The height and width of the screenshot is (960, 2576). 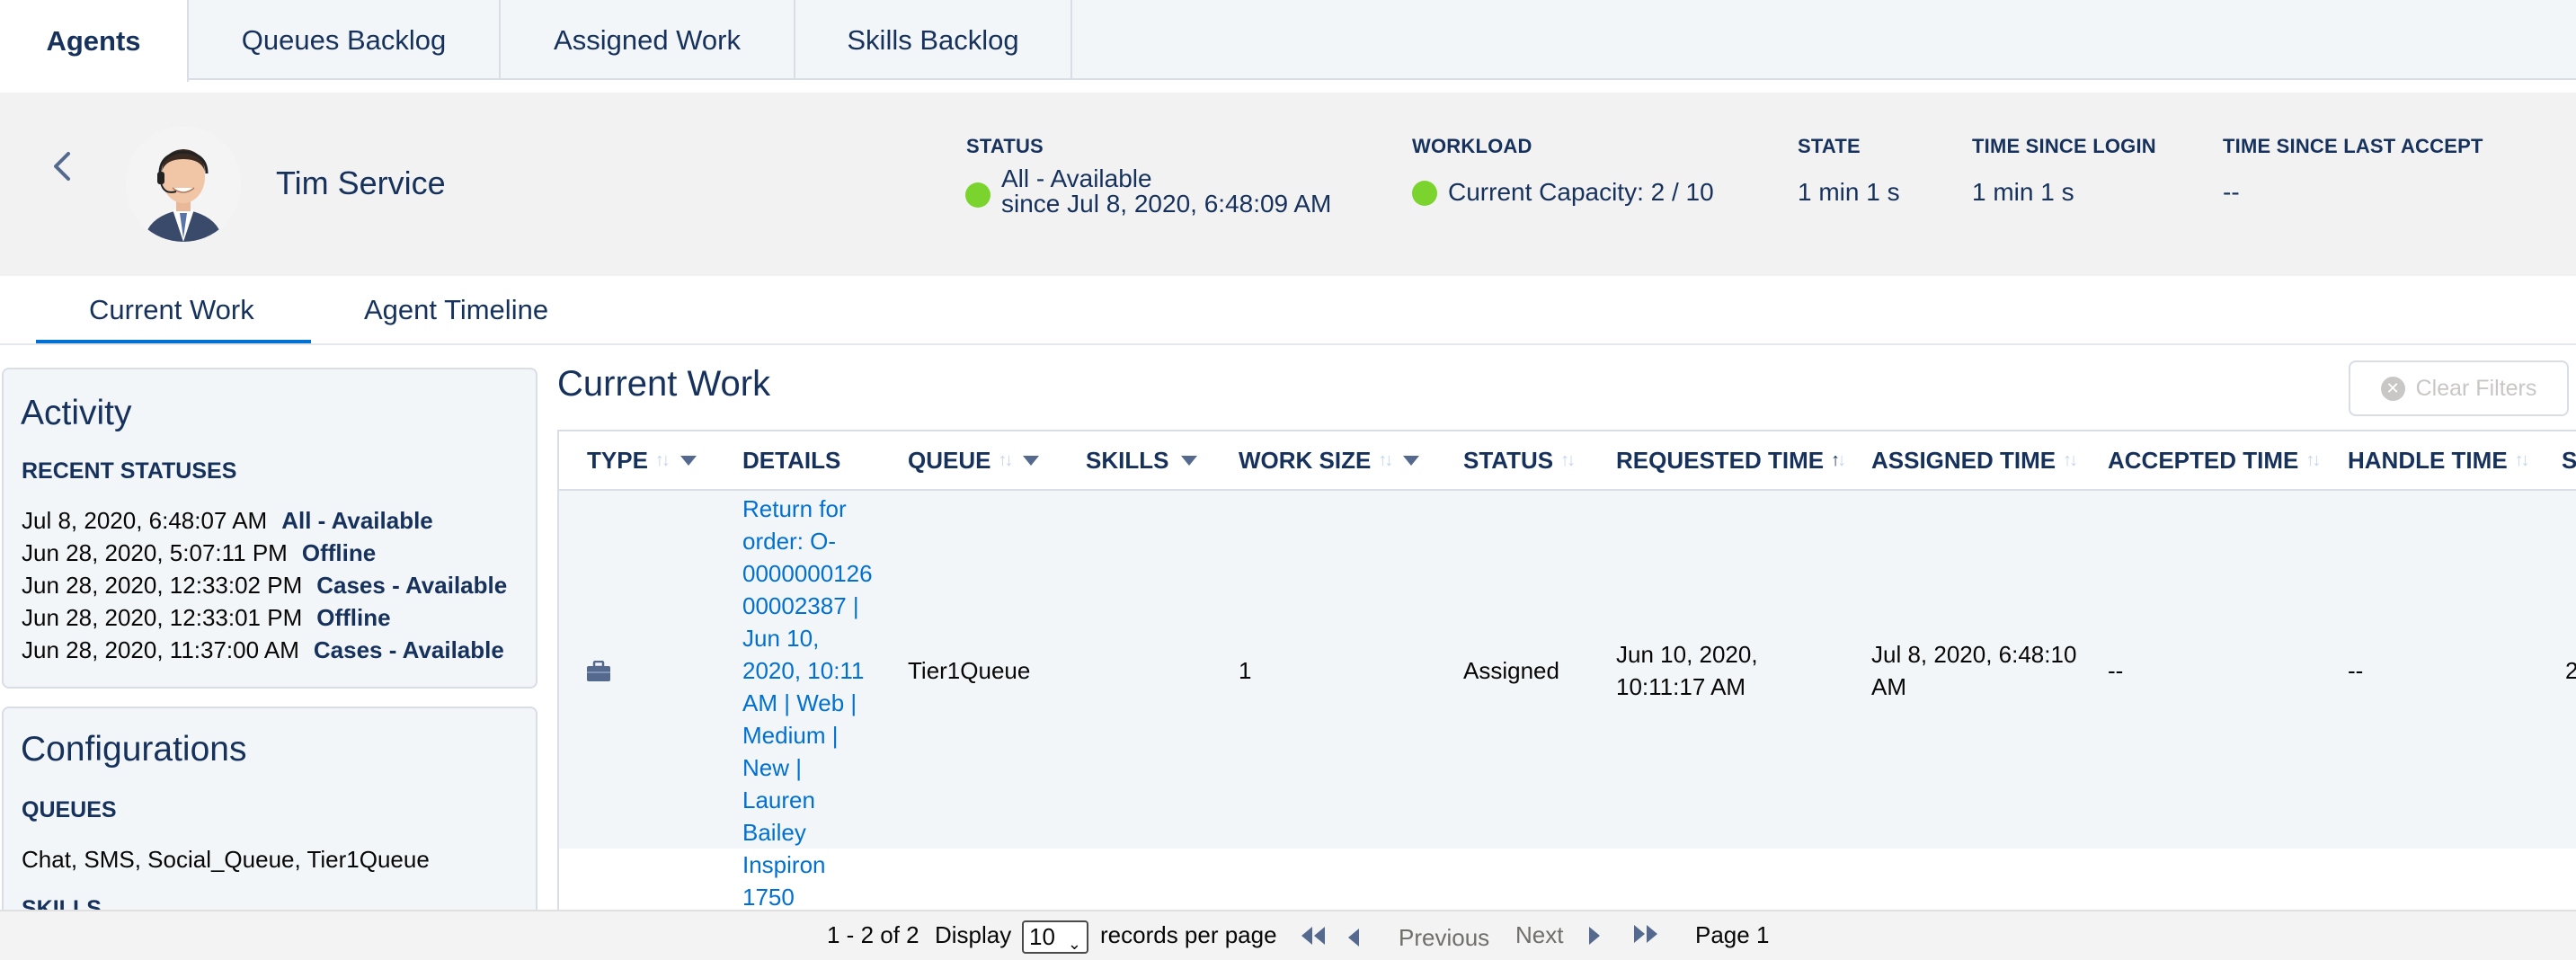 I want to click on col-skills: SKILLS, so click(x=1142, y=461).